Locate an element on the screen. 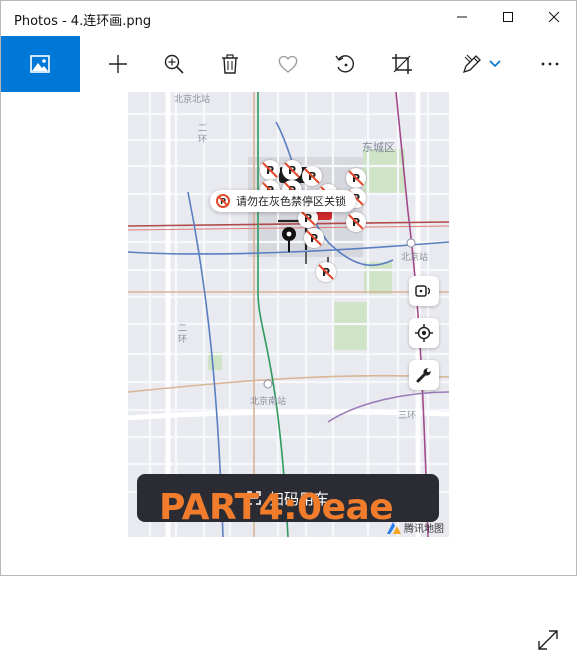  add-icon is located at coordinates (118, 64).